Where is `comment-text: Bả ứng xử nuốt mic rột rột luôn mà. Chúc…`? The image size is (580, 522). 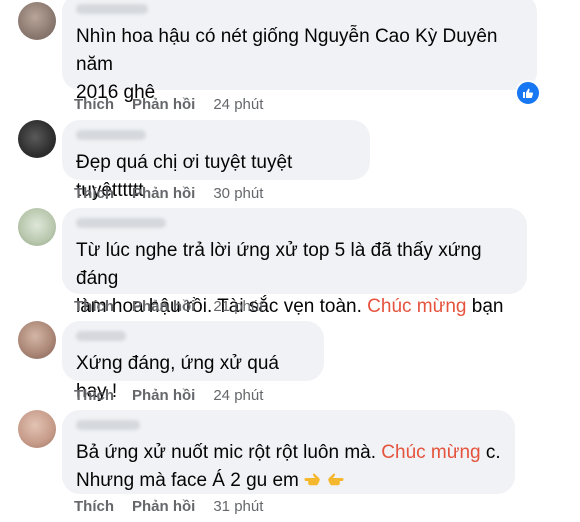
comment-text: Bả ứng xử nuốt mic rột rột luôn mà. Chúc… is located at coordinates (288, 468).